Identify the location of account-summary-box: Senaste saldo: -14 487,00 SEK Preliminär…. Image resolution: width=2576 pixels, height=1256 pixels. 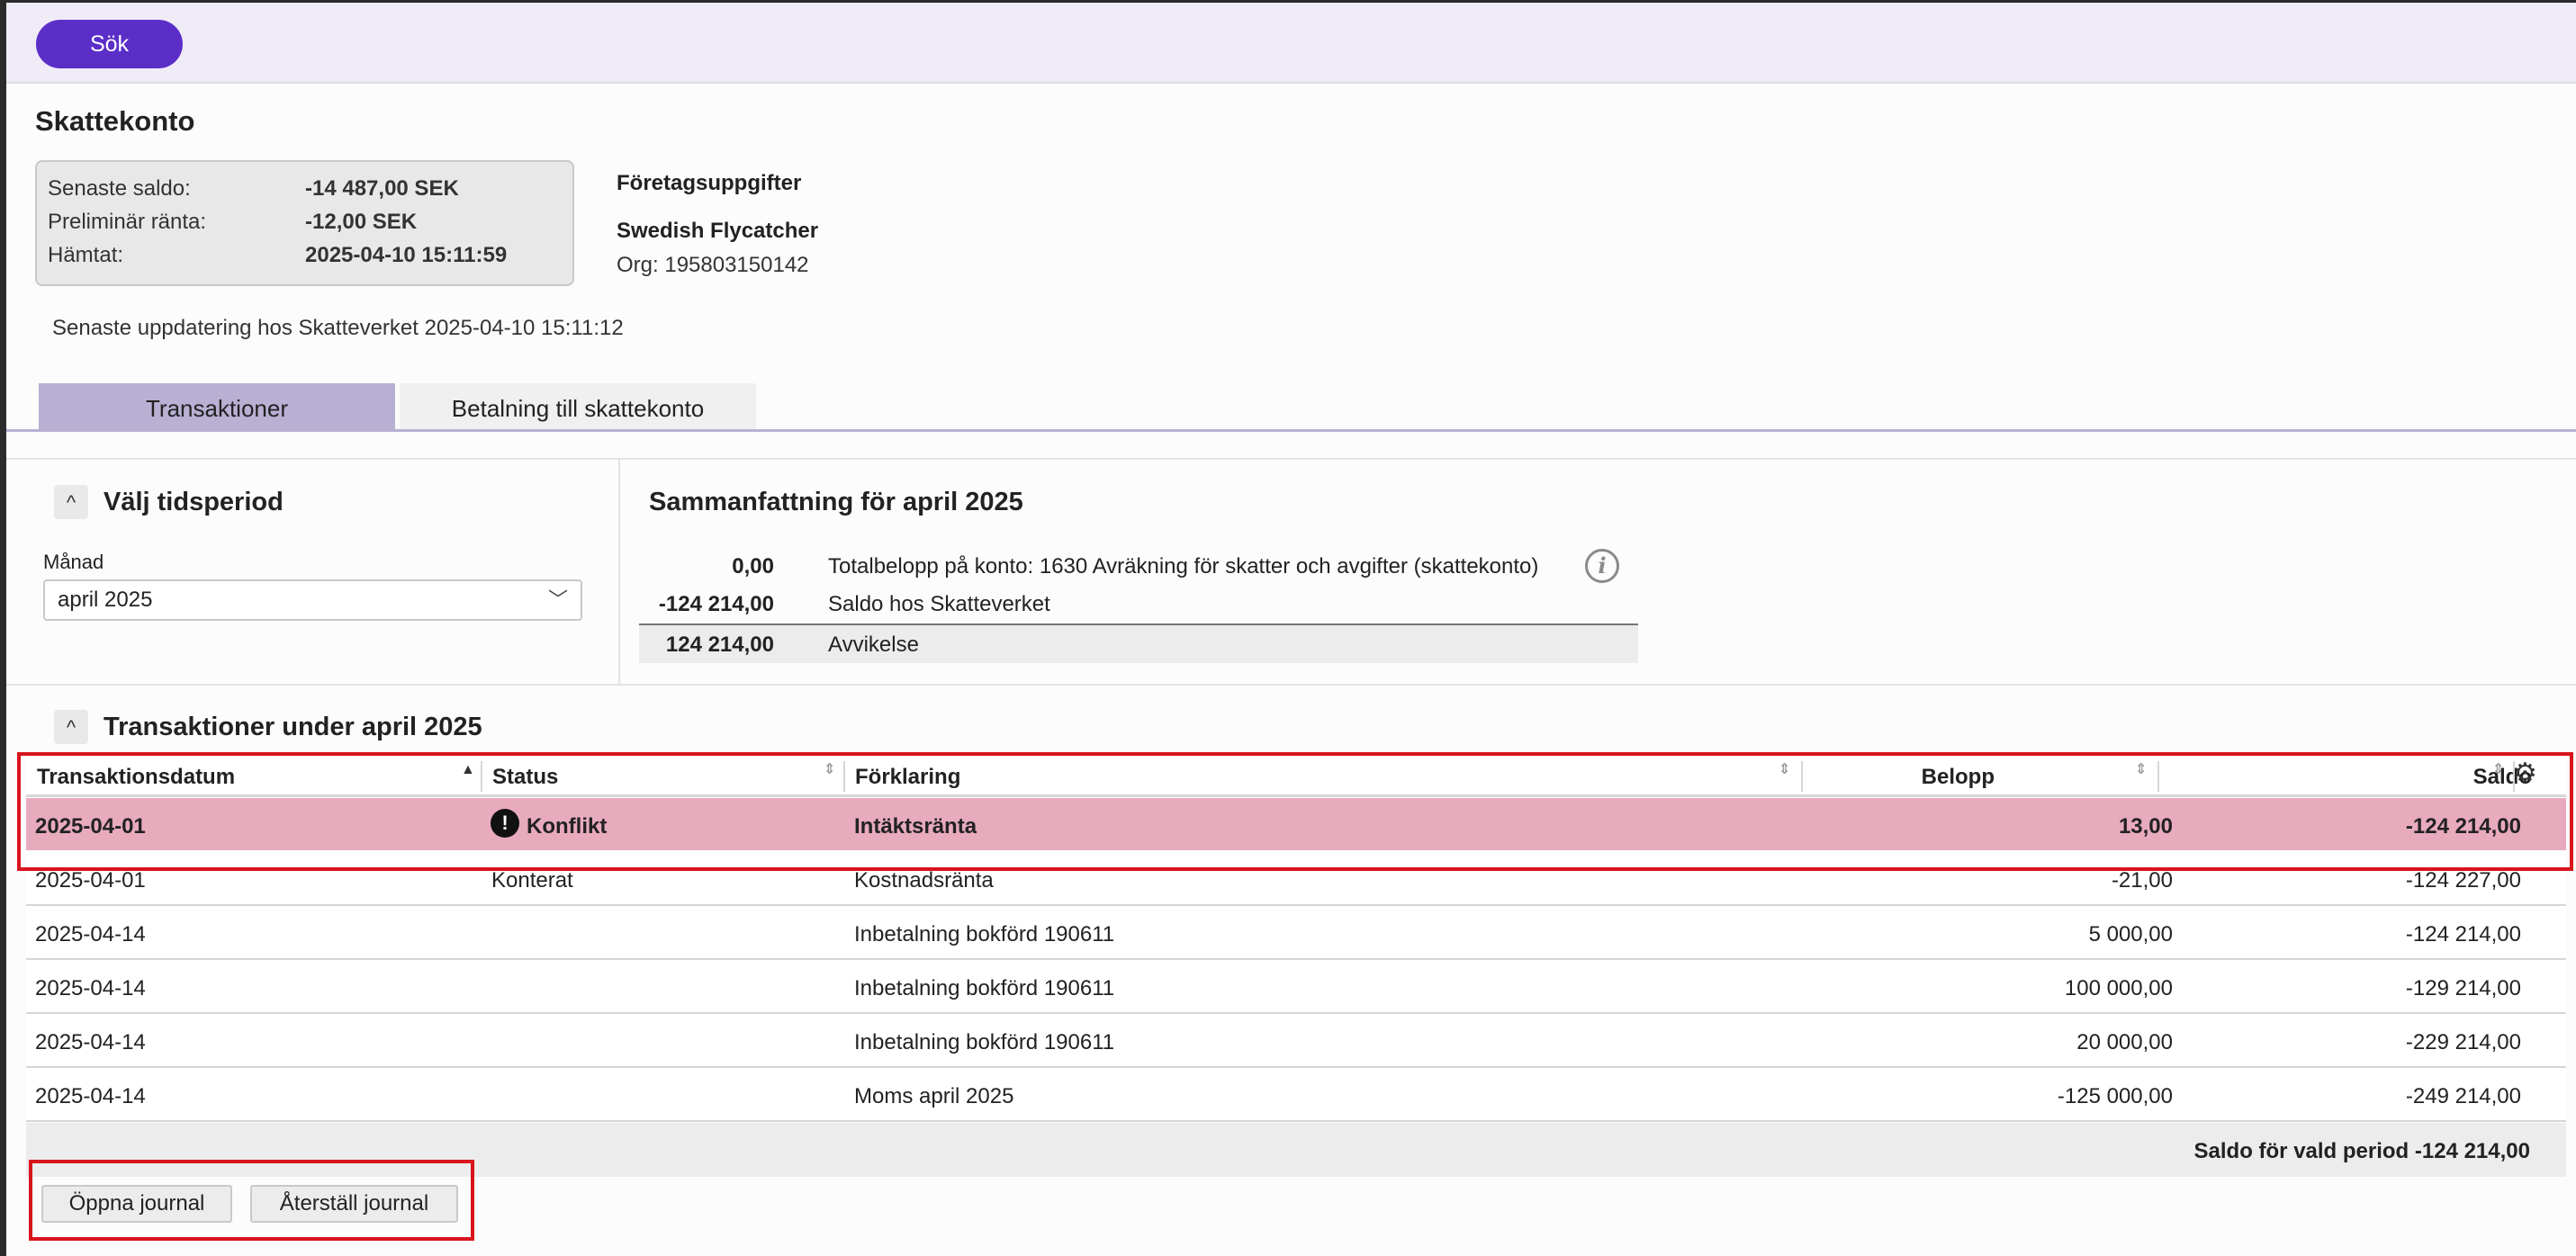
(304, 223).